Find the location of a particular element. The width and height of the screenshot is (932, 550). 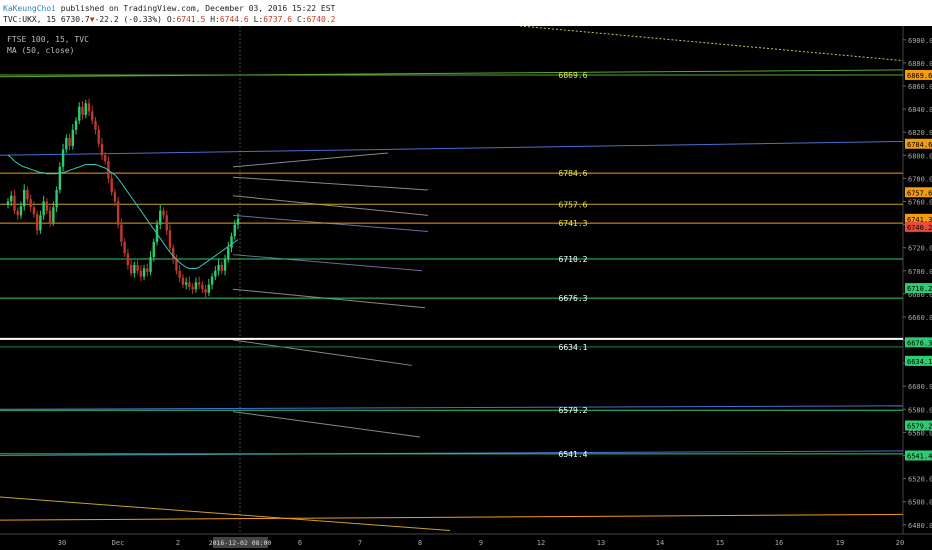

level-label-3: 6741.3 is located at coordinates (573, 223).